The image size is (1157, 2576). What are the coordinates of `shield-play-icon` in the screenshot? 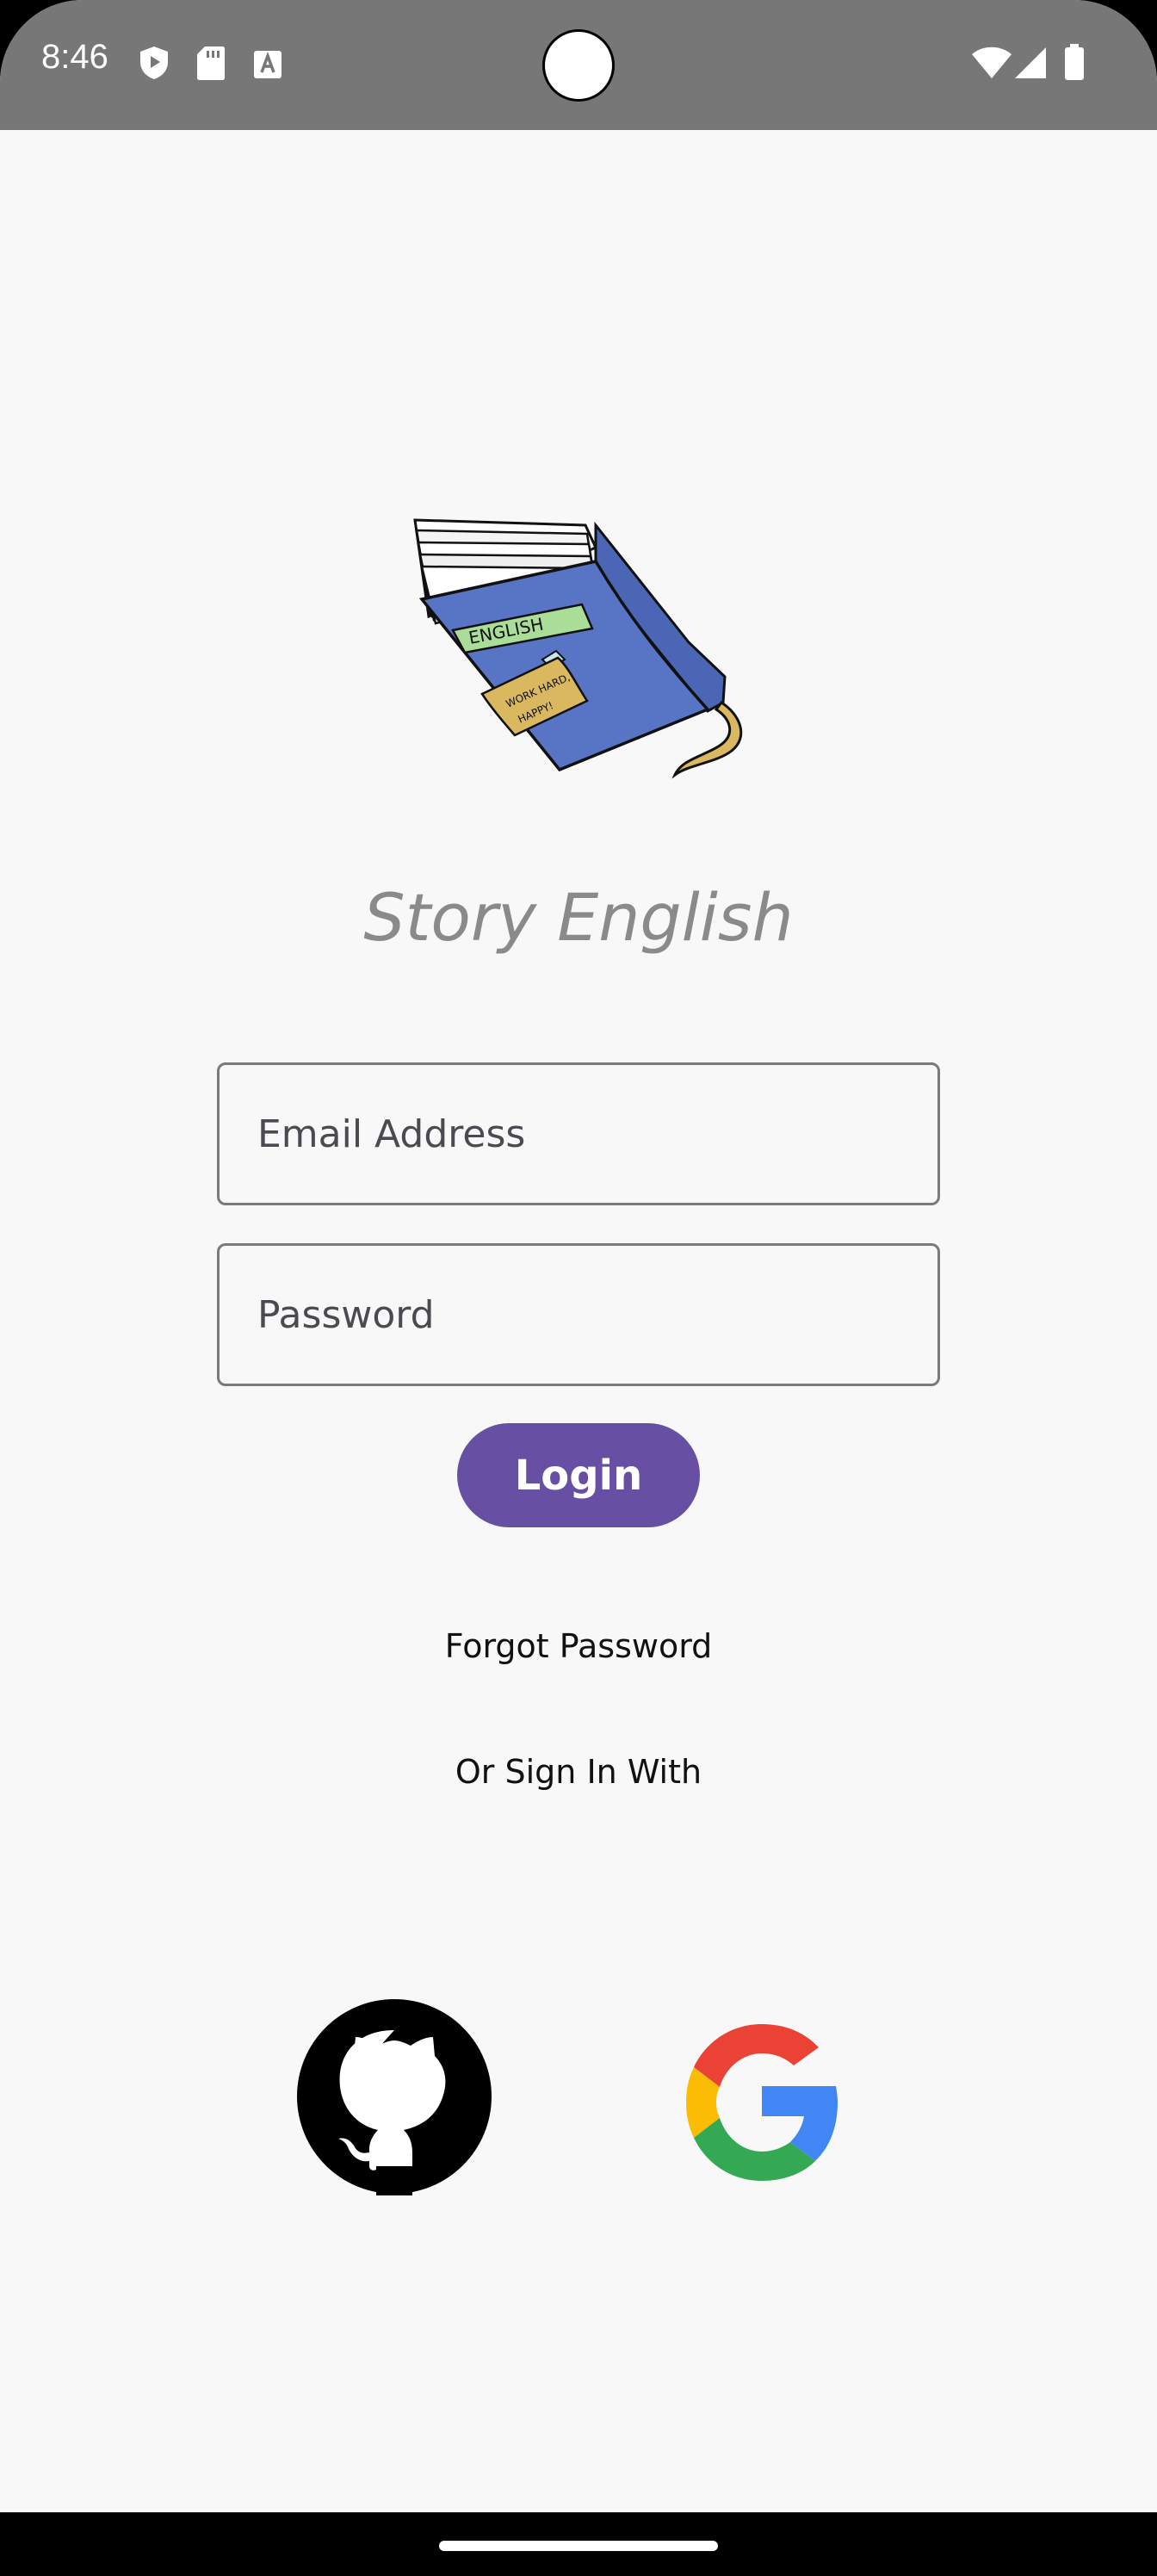 It's located at (154, 63).